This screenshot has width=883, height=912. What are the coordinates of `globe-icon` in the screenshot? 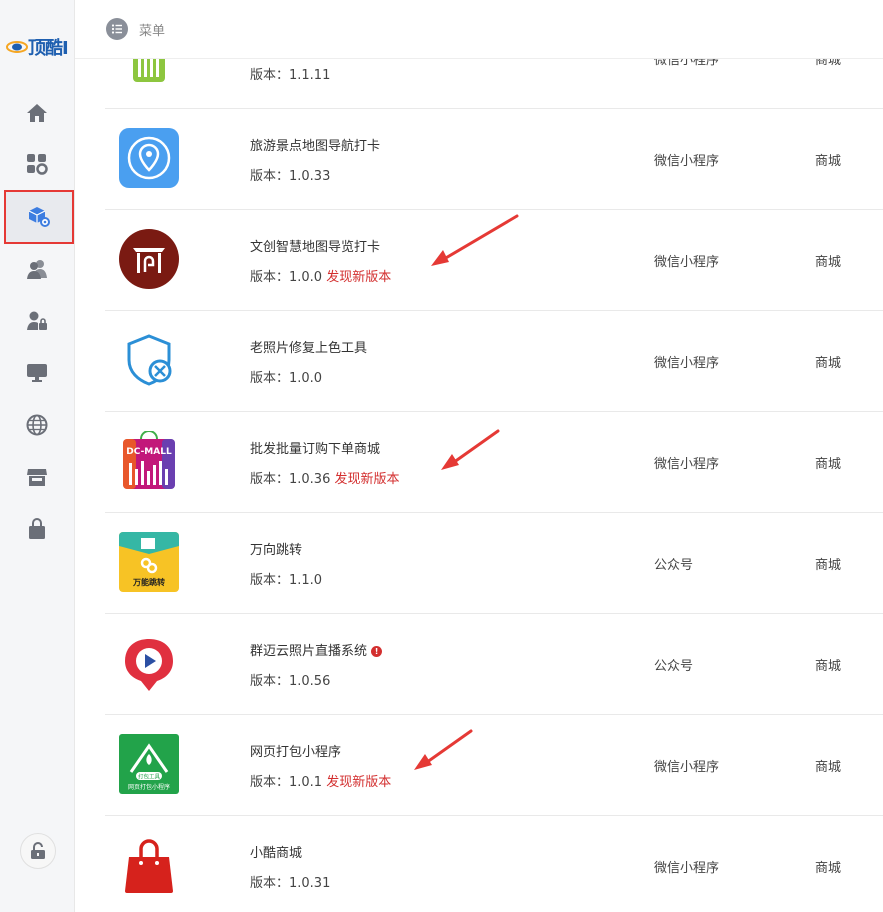 It's located at (37, 425).